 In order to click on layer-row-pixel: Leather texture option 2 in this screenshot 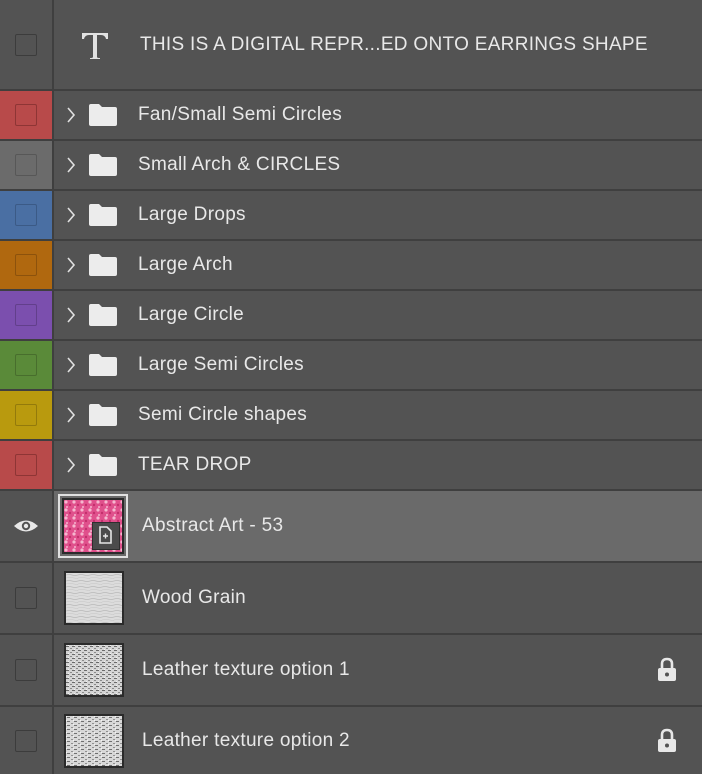, I will do `click(351, 740)`.